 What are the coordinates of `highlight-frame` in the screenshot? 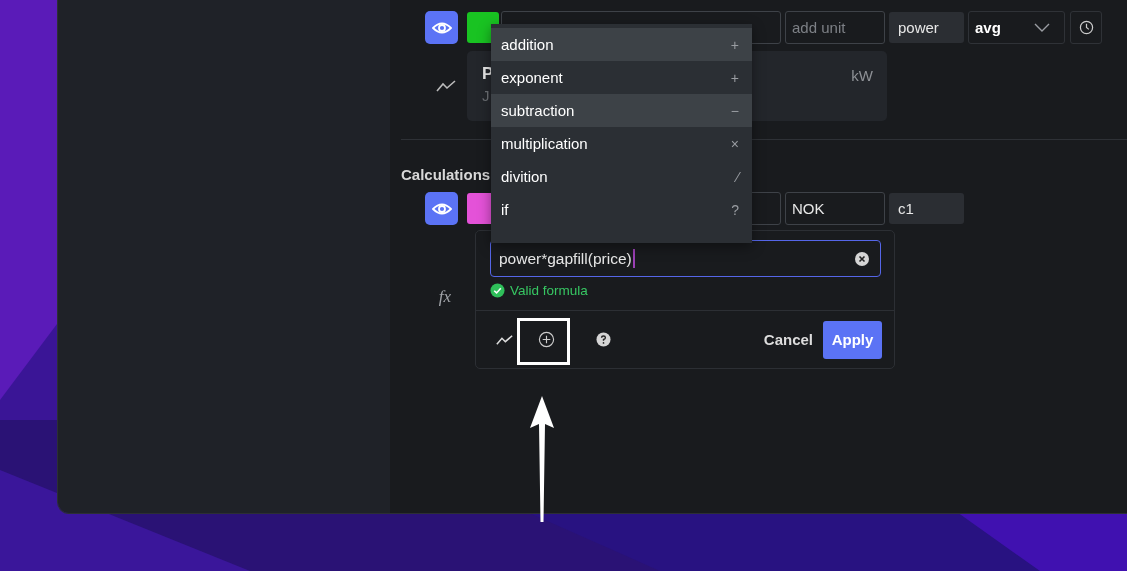 It's located at (543, 341).